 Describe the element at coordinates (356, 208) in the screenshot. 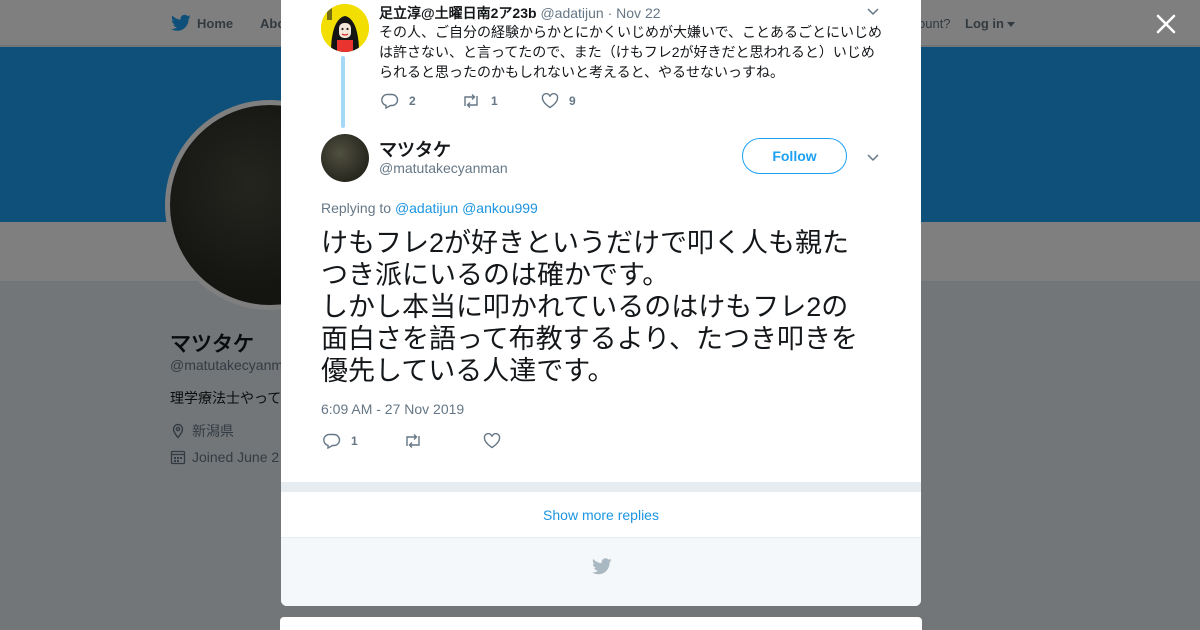

I see `replying-to-label: Replying to` at that location.